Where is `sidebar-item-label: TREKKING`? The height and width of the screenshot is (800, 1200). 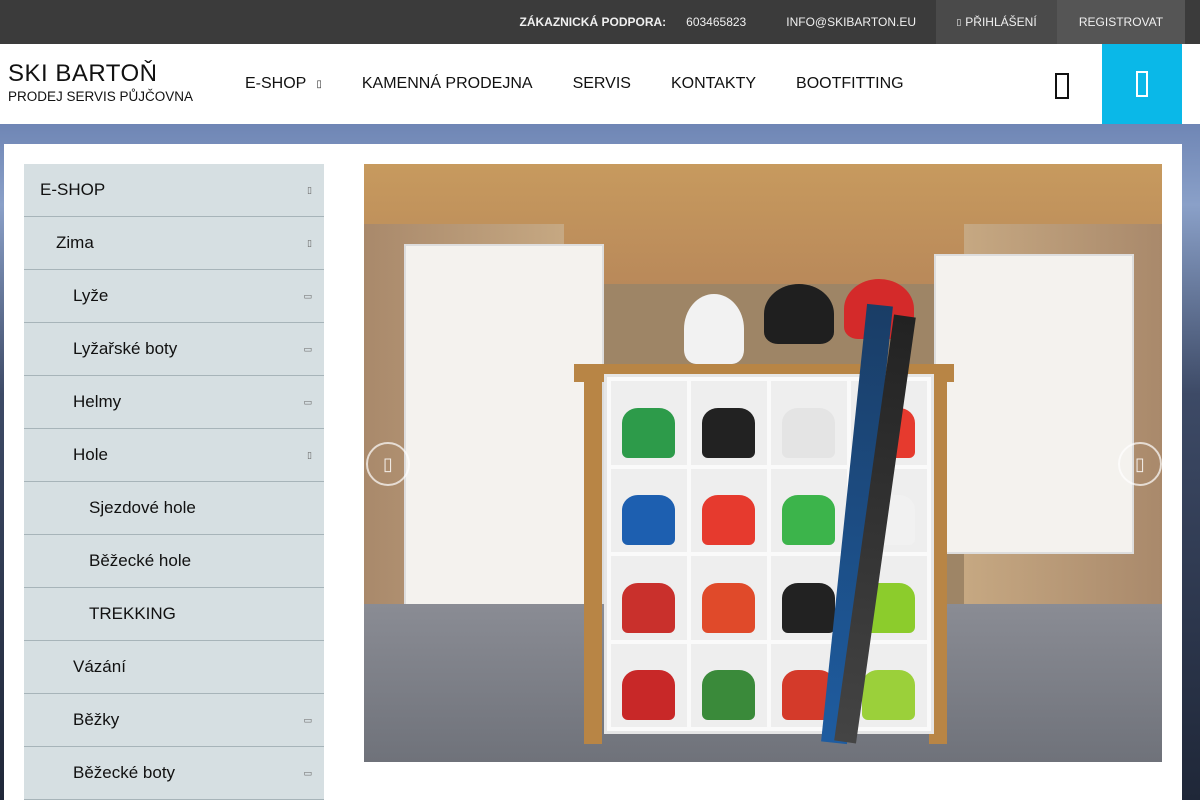
sidebar-item-label: TREKKING is located at coordinates (132, 613).